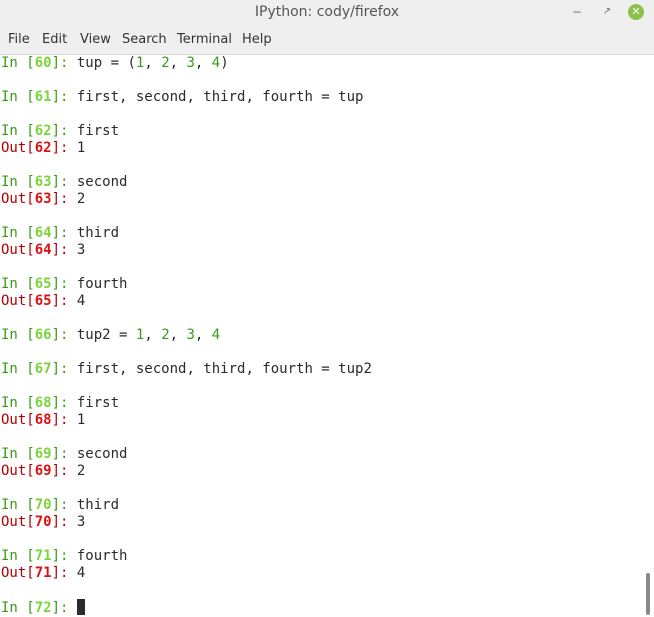 This screenshot has width=654, height=617. What do you see at coordinates (204, 40) in the screenshot?
I see `menu-terminal: Terminal` at bounding box center [204, 40].